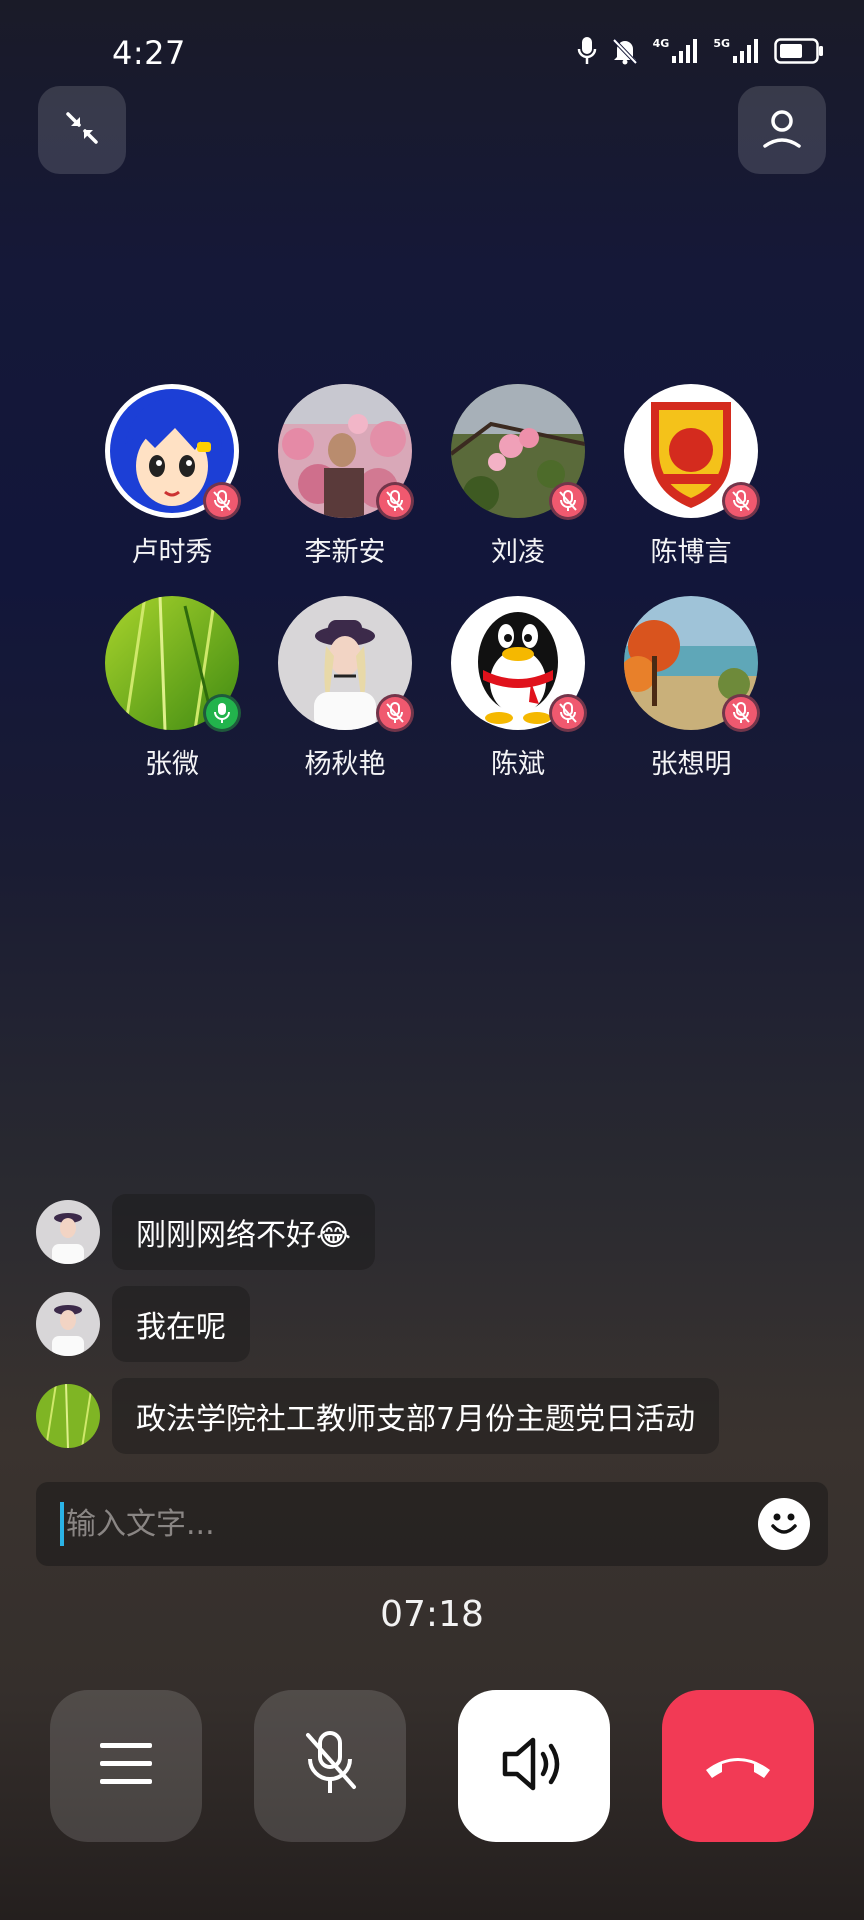  I want to click on speaker-button, so click(534, 1766).